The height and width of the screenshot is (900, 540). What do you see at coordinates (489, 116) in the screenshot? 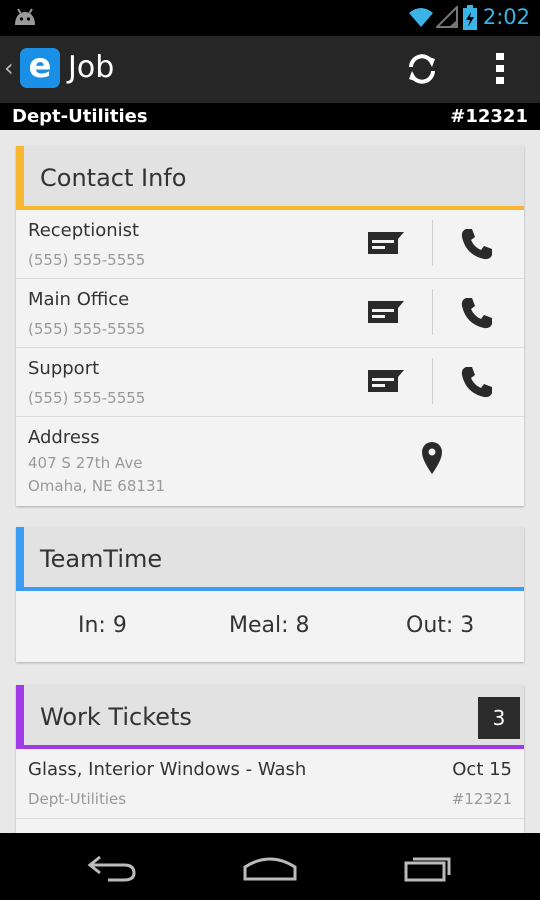
I see `job-number: #12321` at bounding box center [489, 116].